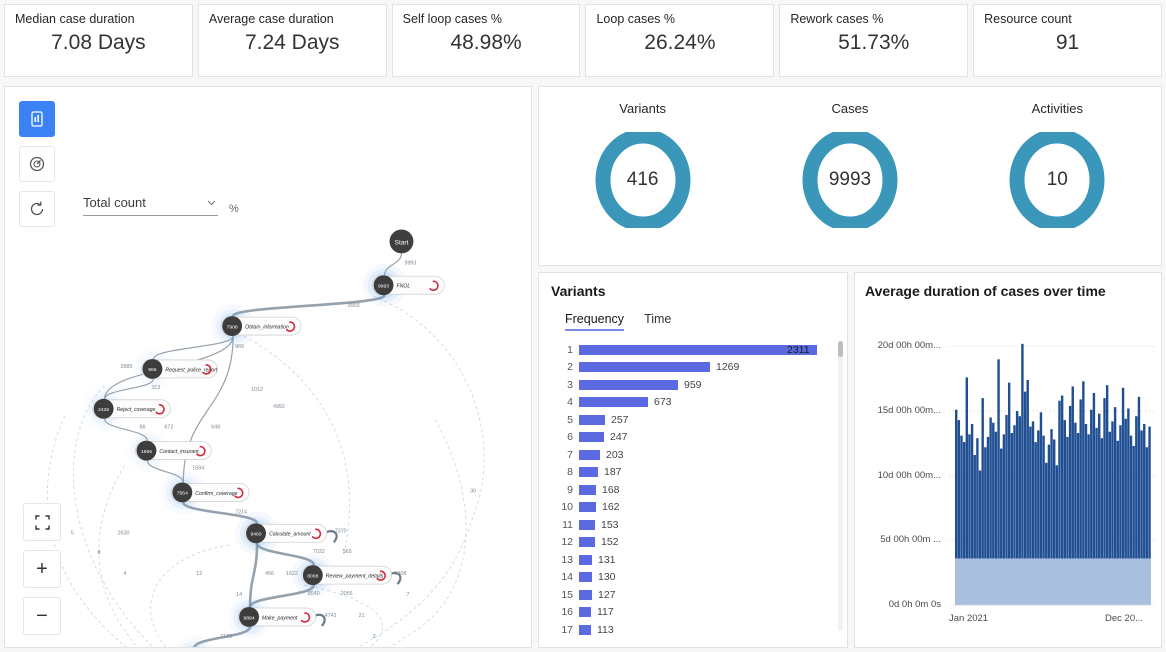 This screenshot has height=652, width=1166. What do you see at coordinates (383, 287) in the screenshot?
I see `node-count: 9993` at bounding box center [383, 287].